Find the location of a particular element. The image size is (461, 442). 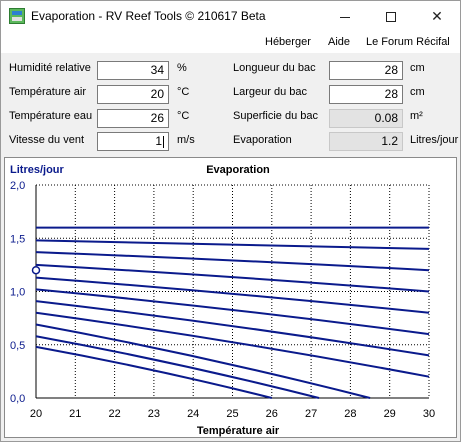

surface-field: 0.08 is located at coordinates (366, 118).